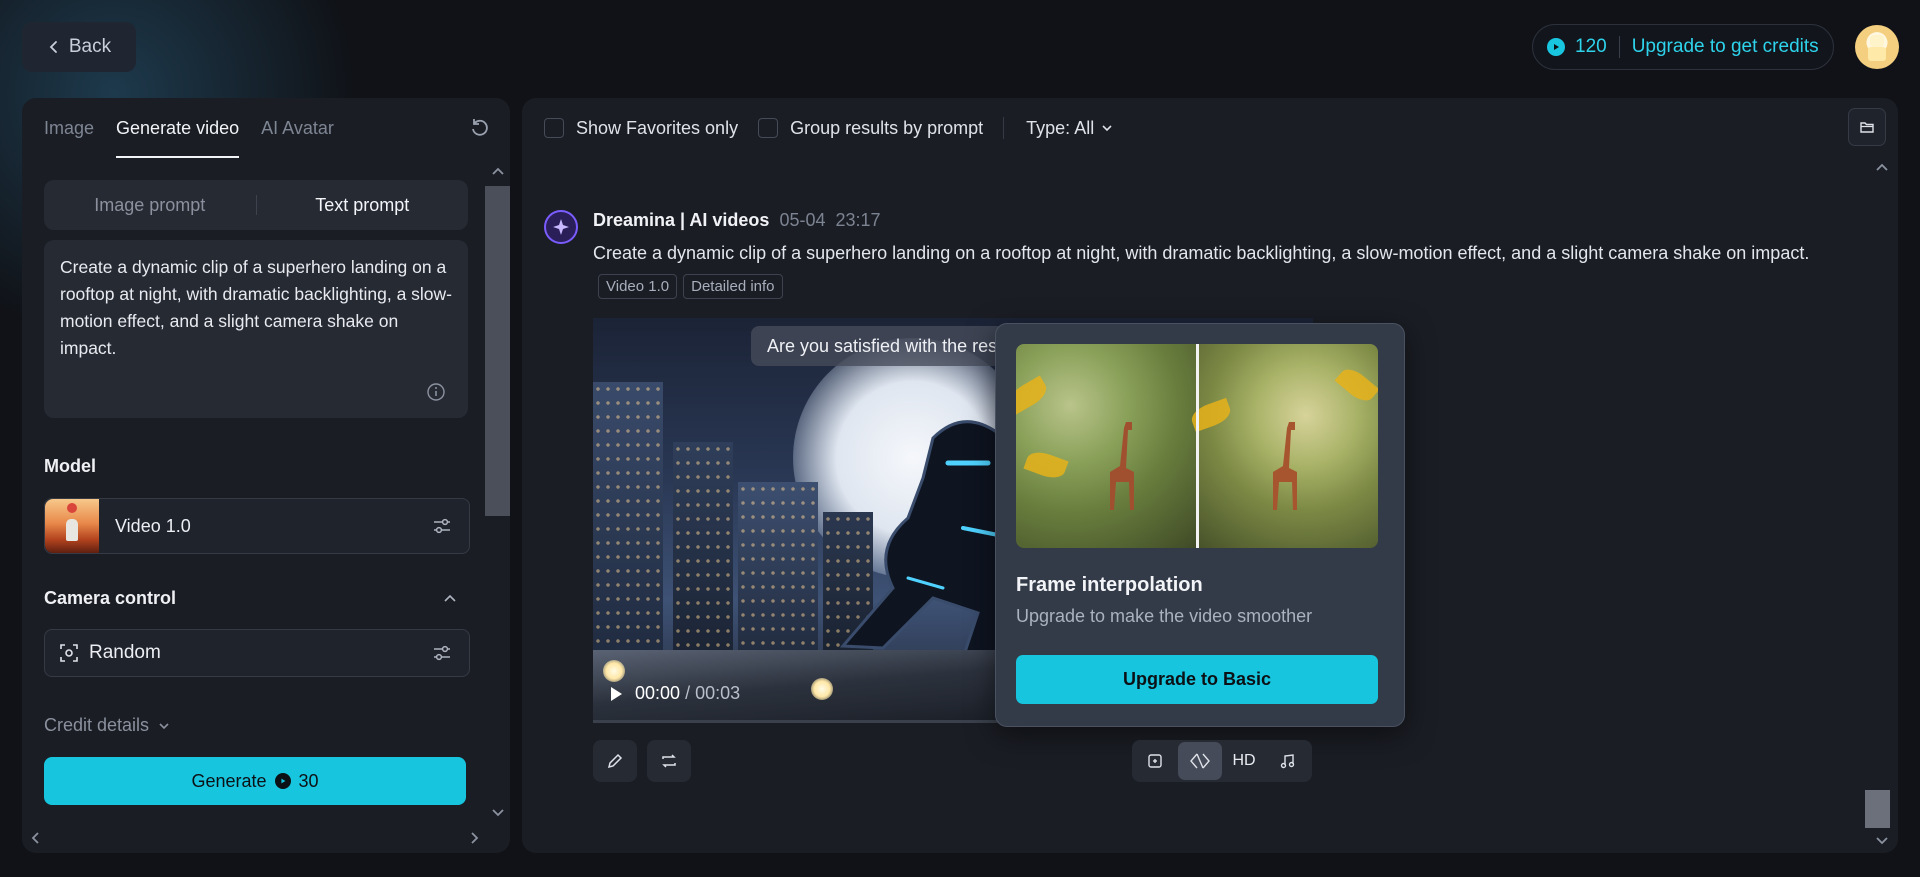 This screenshot has height=877, width=1920. Describe the element at coordinates (1877, 47) in the screenshot. I see `avatar` at that location.